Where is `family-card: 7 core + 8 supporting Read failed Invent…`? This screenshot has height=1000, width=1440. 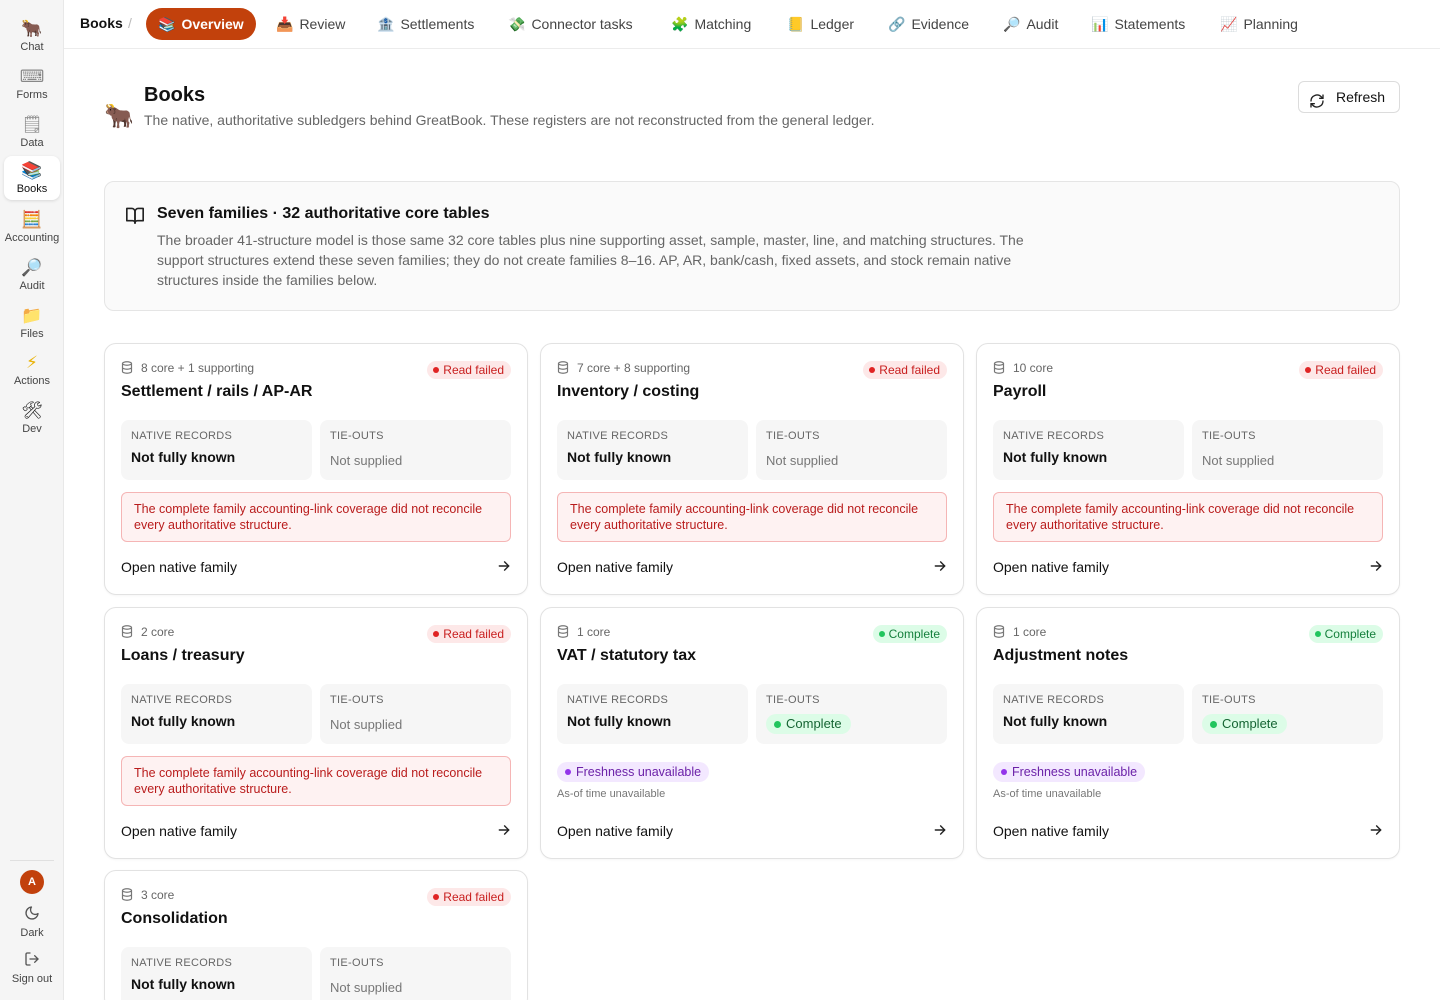
family-card: 7 core + 8 supporting Read failed Invent… is located at coordinates (752, 469).